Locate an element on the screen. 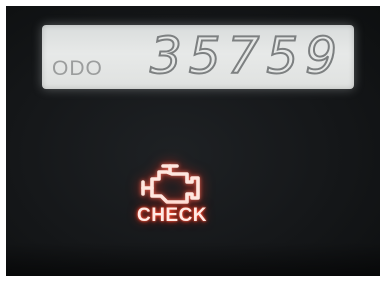  odometer-label: ODO is located at coordinates (77, 68).